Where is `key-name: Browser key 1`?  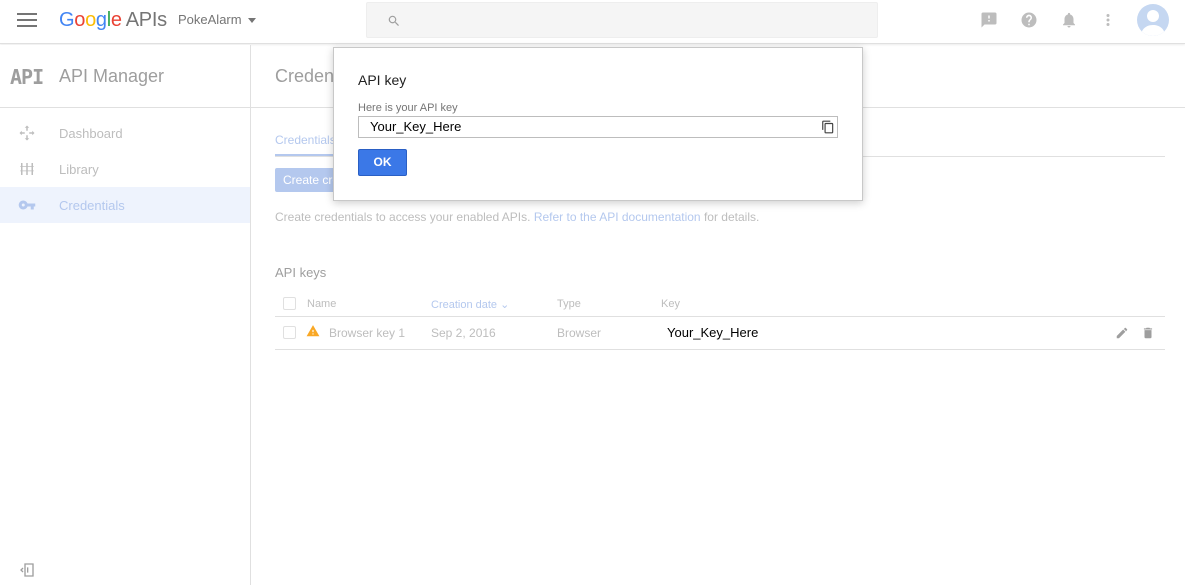 key-name: Browser key 1 is located at coordinates (367, 333).